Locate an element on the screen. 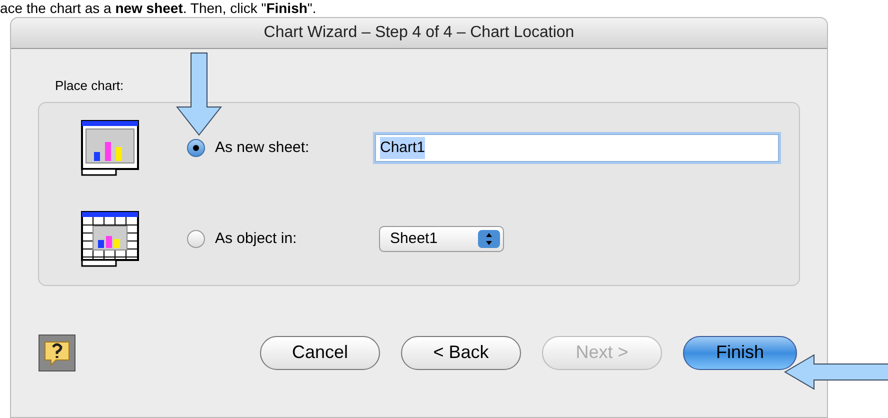  instruction-text: ace the chart as a new sheet. Then, click "Finish". is located at coordinates (158, 8).